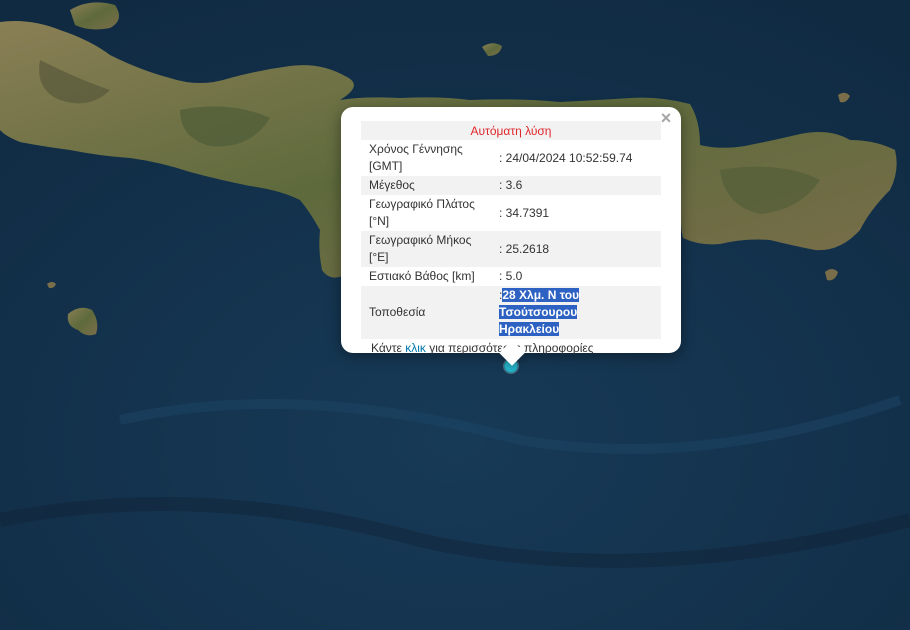 The image size is (910, 630). What do you see at coordinates (379, 257) in the screenshot?
I see `row-label-line2: [°E]` at bounding box center [379, 257].